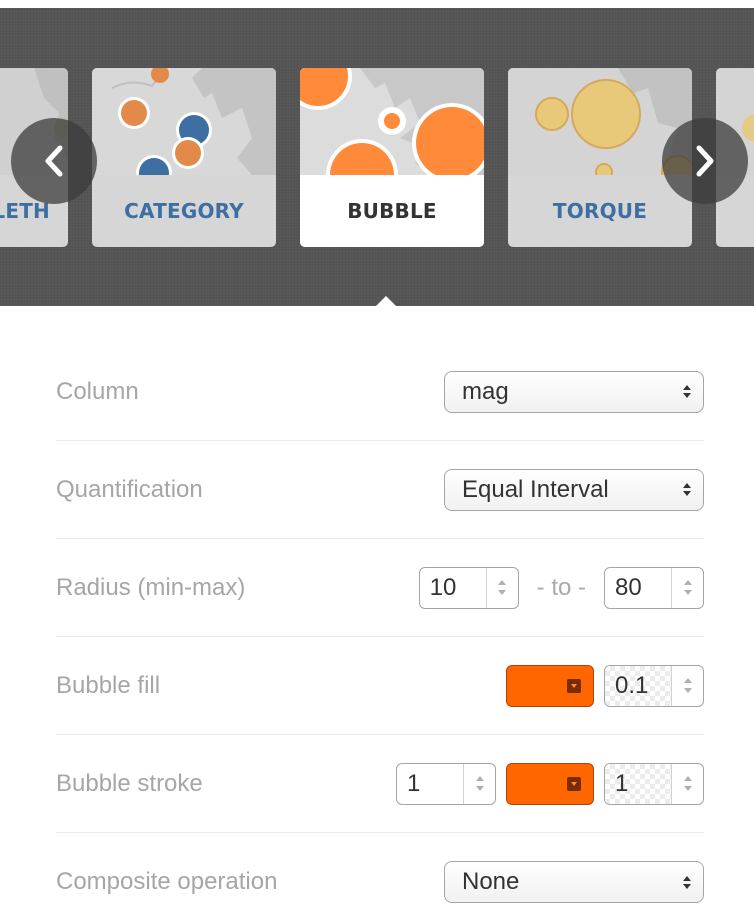 The height and width of the screenshot is (910, 754). Describe the element at coordinates (628, 587) in the screenshot. I see `radius-max-value: 80` at that location.